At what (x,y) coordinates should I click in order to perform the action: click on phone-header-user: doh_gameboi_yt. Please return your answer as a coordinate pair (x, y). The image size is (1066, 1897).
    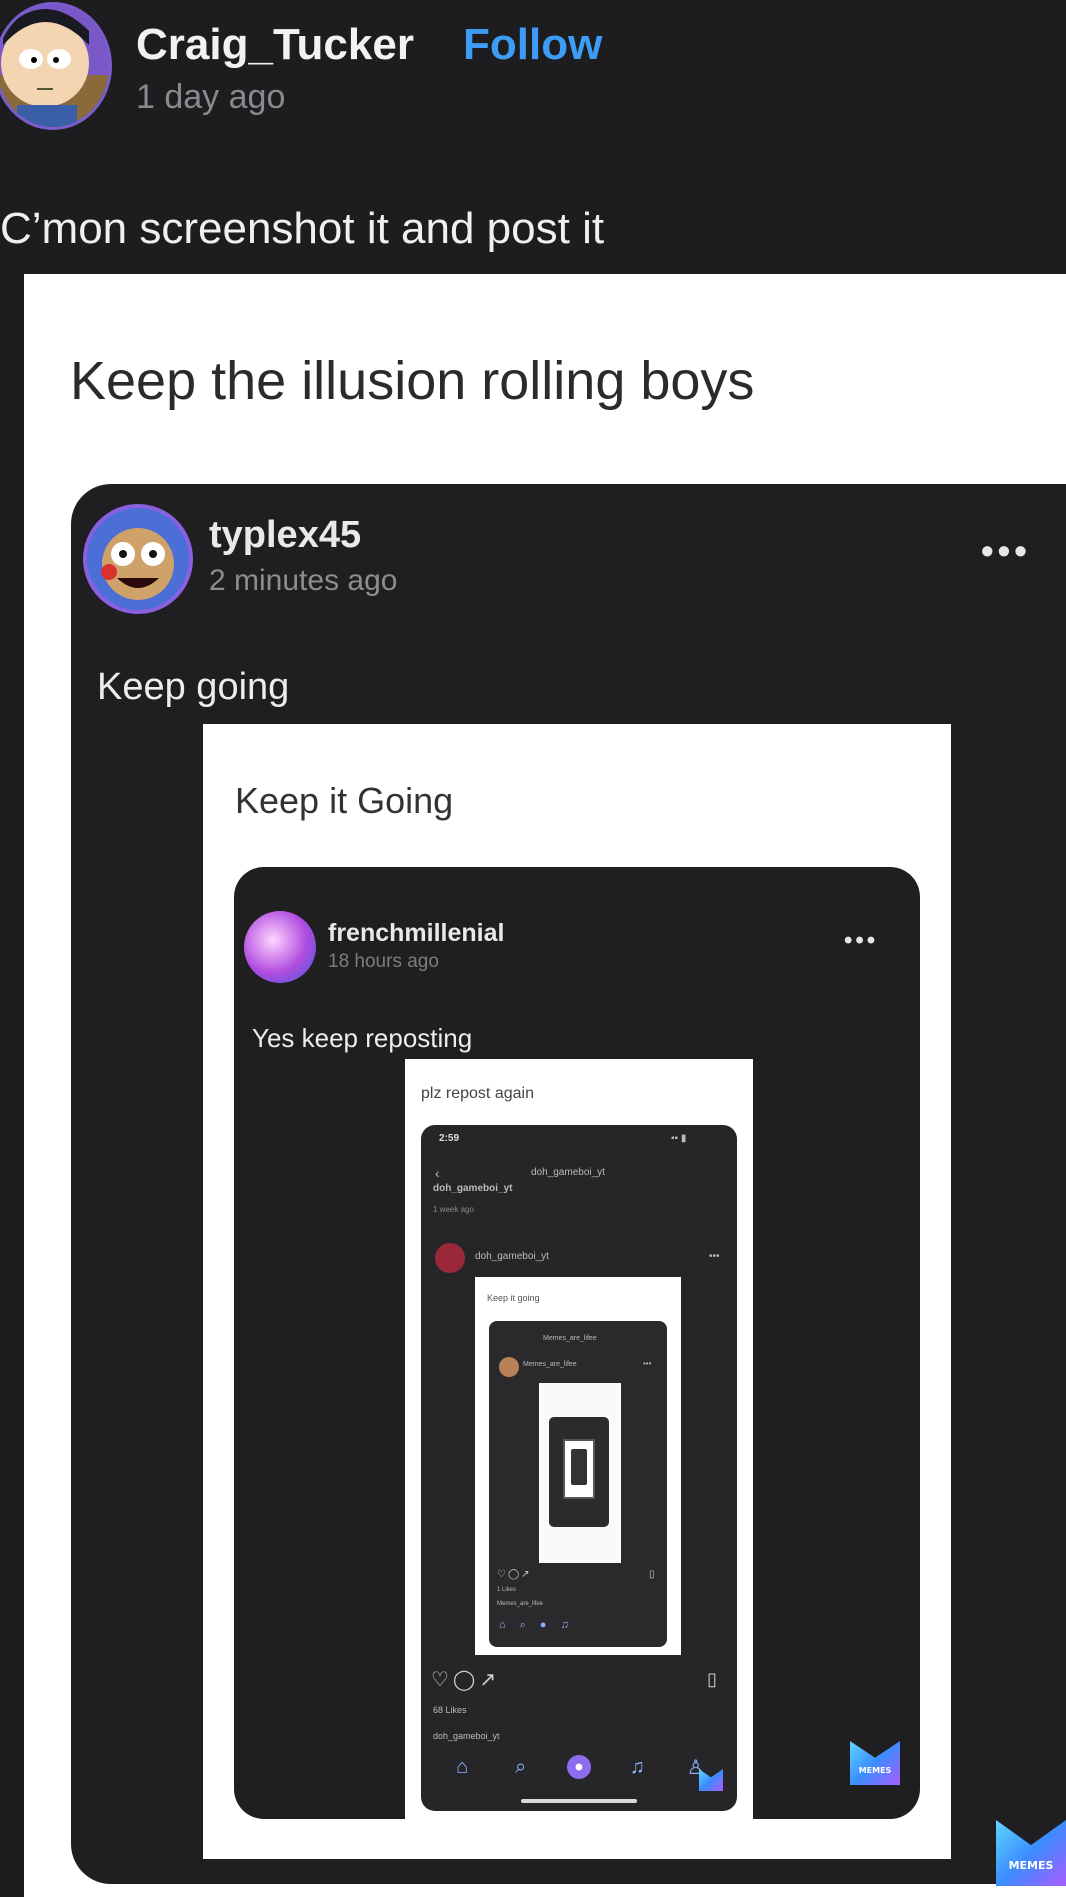
    Looking at the image, I should click on (568, 1172).